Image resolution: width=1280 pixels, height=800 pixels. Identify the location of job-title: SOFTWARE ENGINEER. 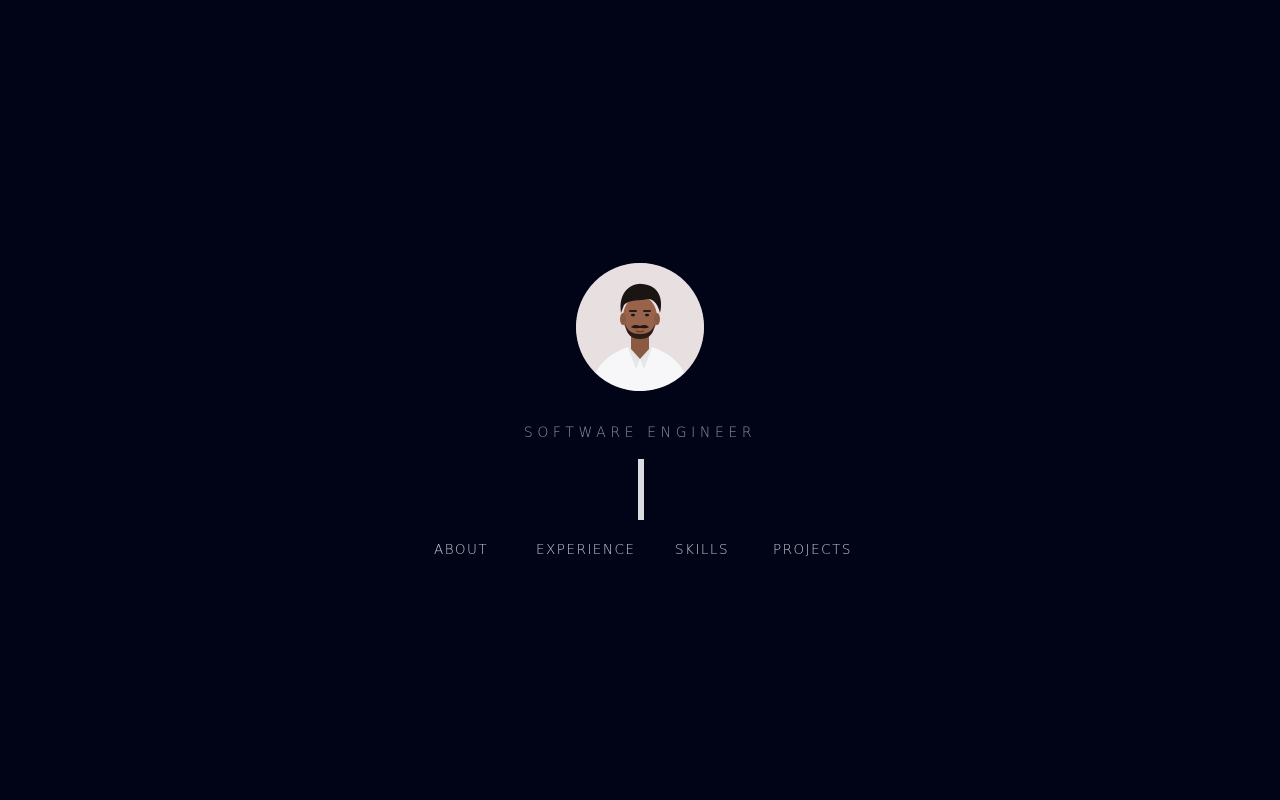
(640, 433).